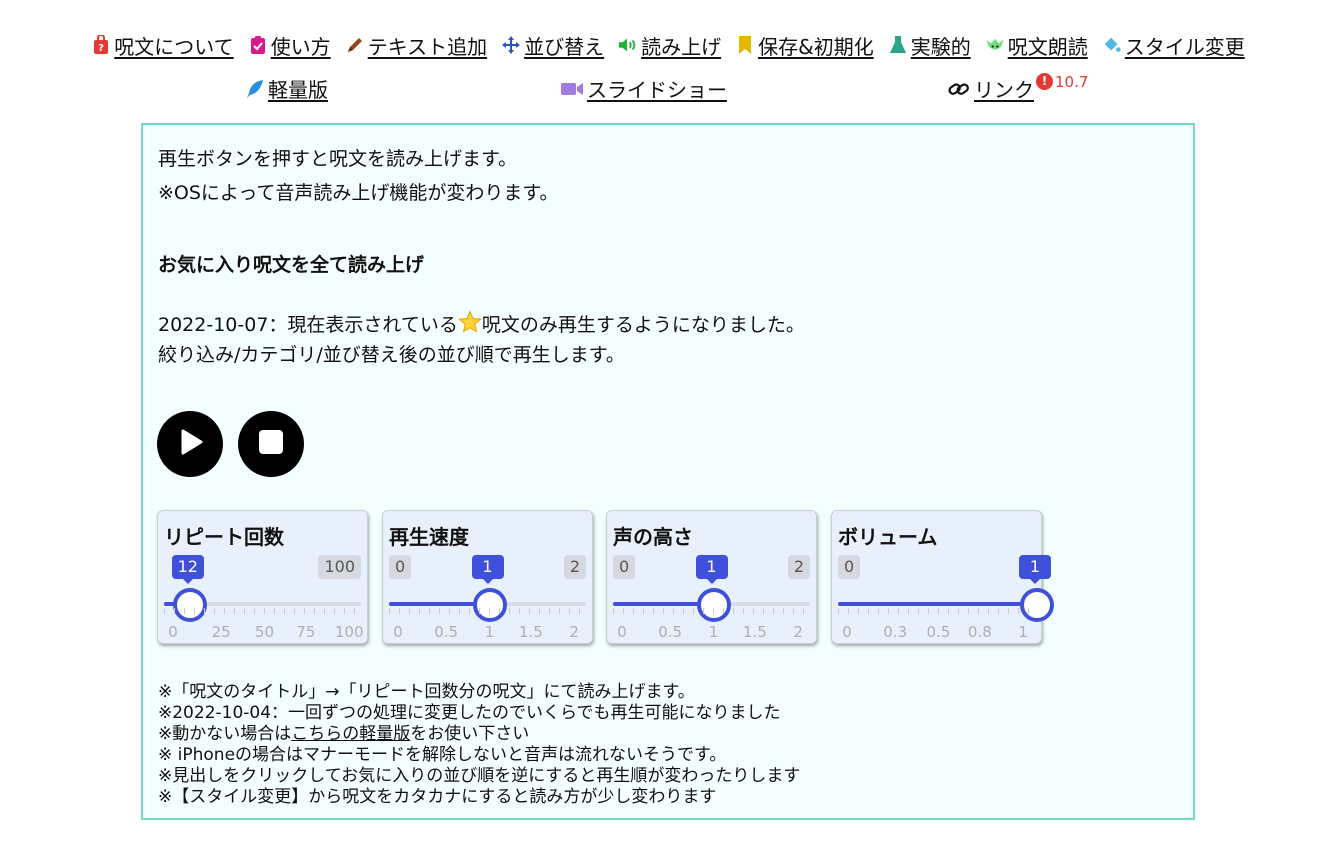  I want to click on play-button, so click(190, 444).